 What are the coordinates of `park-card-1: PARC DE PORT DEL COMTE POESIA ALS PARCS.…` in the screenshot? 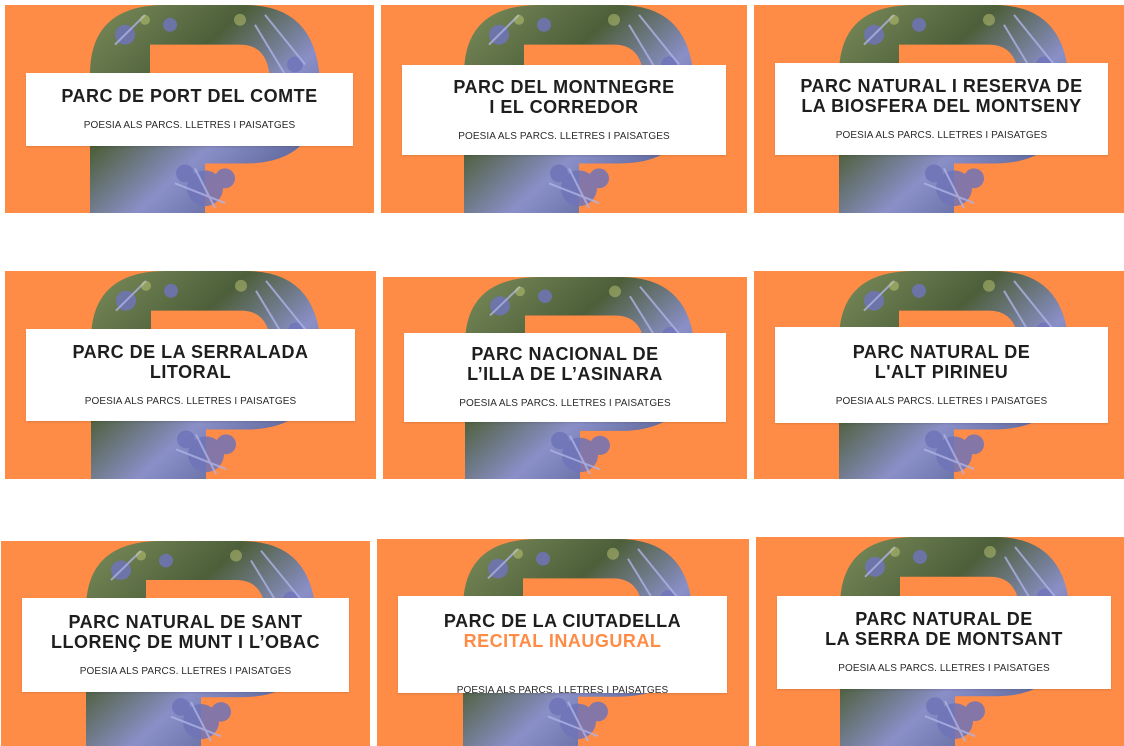 It's located at (189, 109).